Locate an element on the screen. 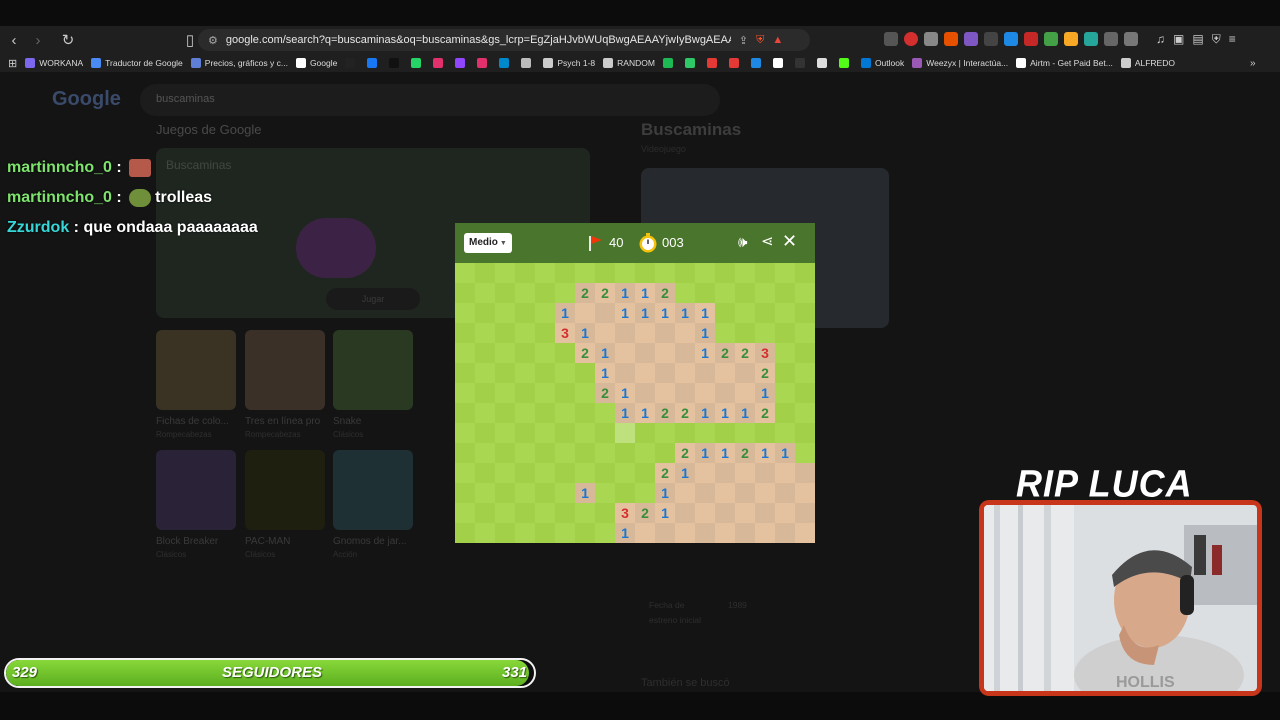 The width and height of the screenshot is (1280, 720). bookmark-item: Outlook is located at coordinates (882, 63).